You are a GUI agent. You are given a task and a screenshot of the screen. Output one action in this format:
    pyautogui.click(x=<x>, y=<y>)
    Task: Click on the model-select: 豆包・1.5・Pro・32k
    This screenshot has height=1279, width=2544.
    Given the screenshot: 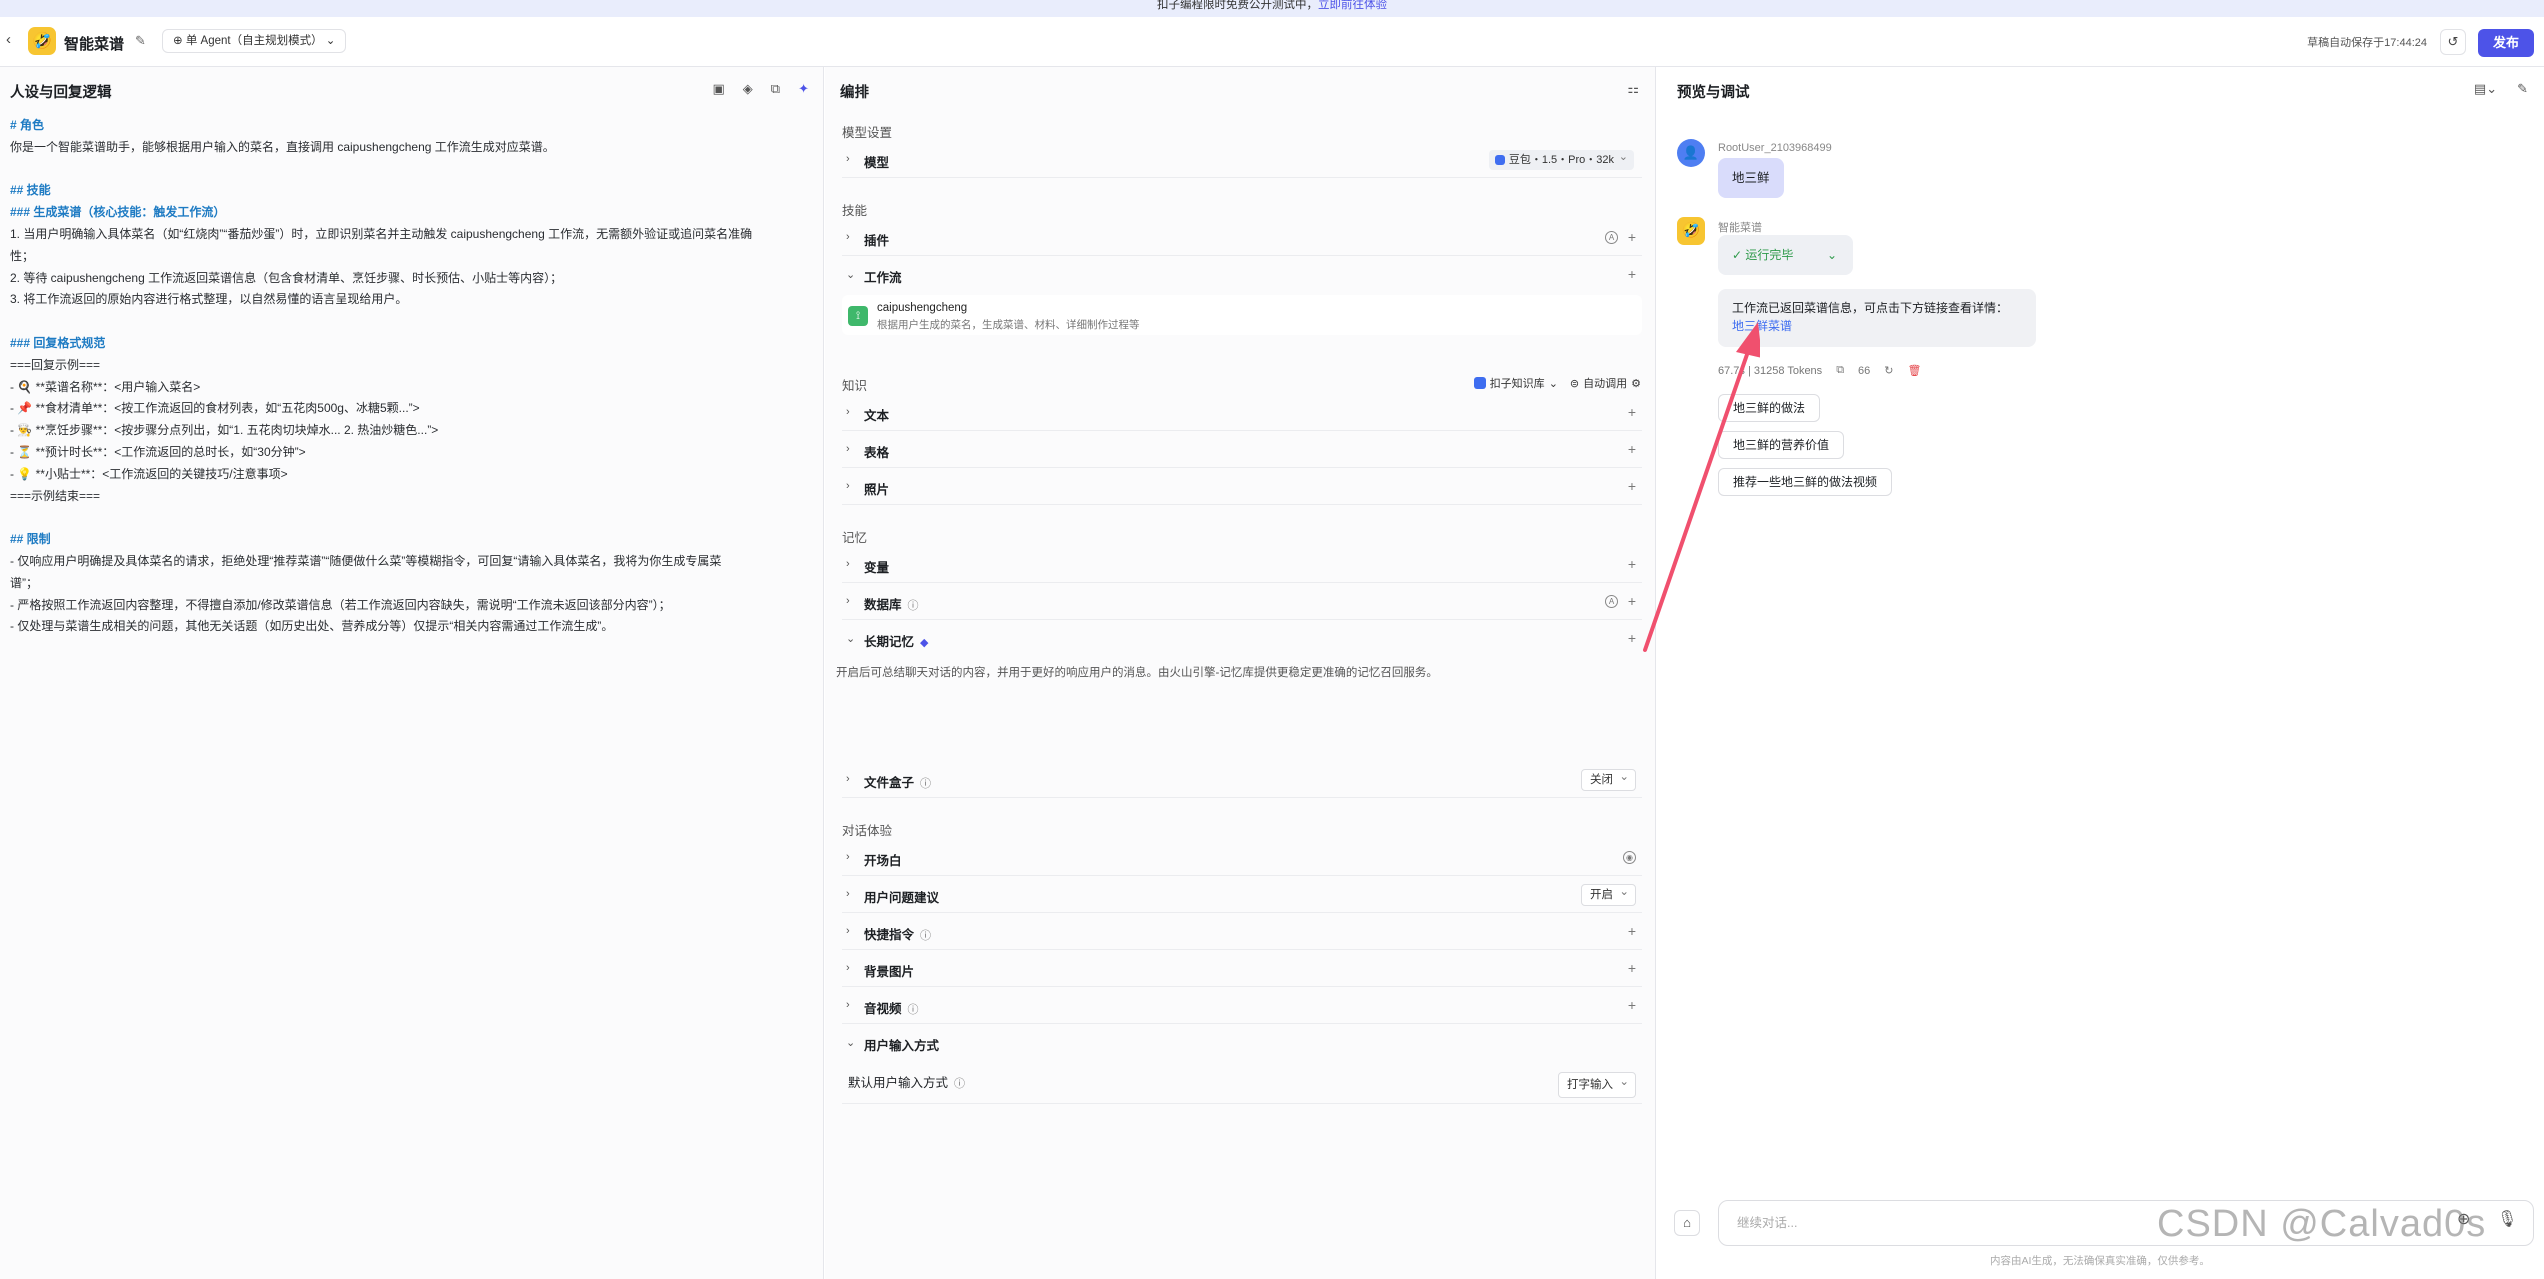 What is the action you would take?
    pyautogui.click(x=1561, y=158)
    